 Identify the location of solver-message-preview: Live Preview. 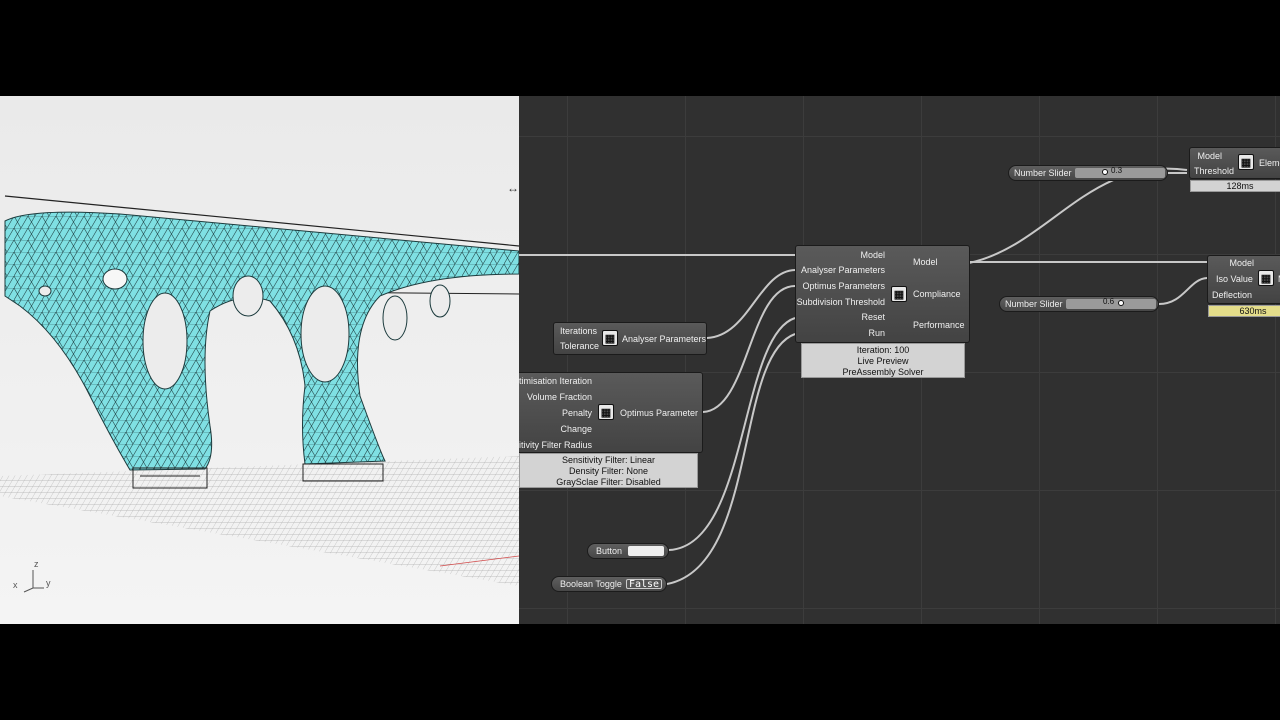
(883, 361).